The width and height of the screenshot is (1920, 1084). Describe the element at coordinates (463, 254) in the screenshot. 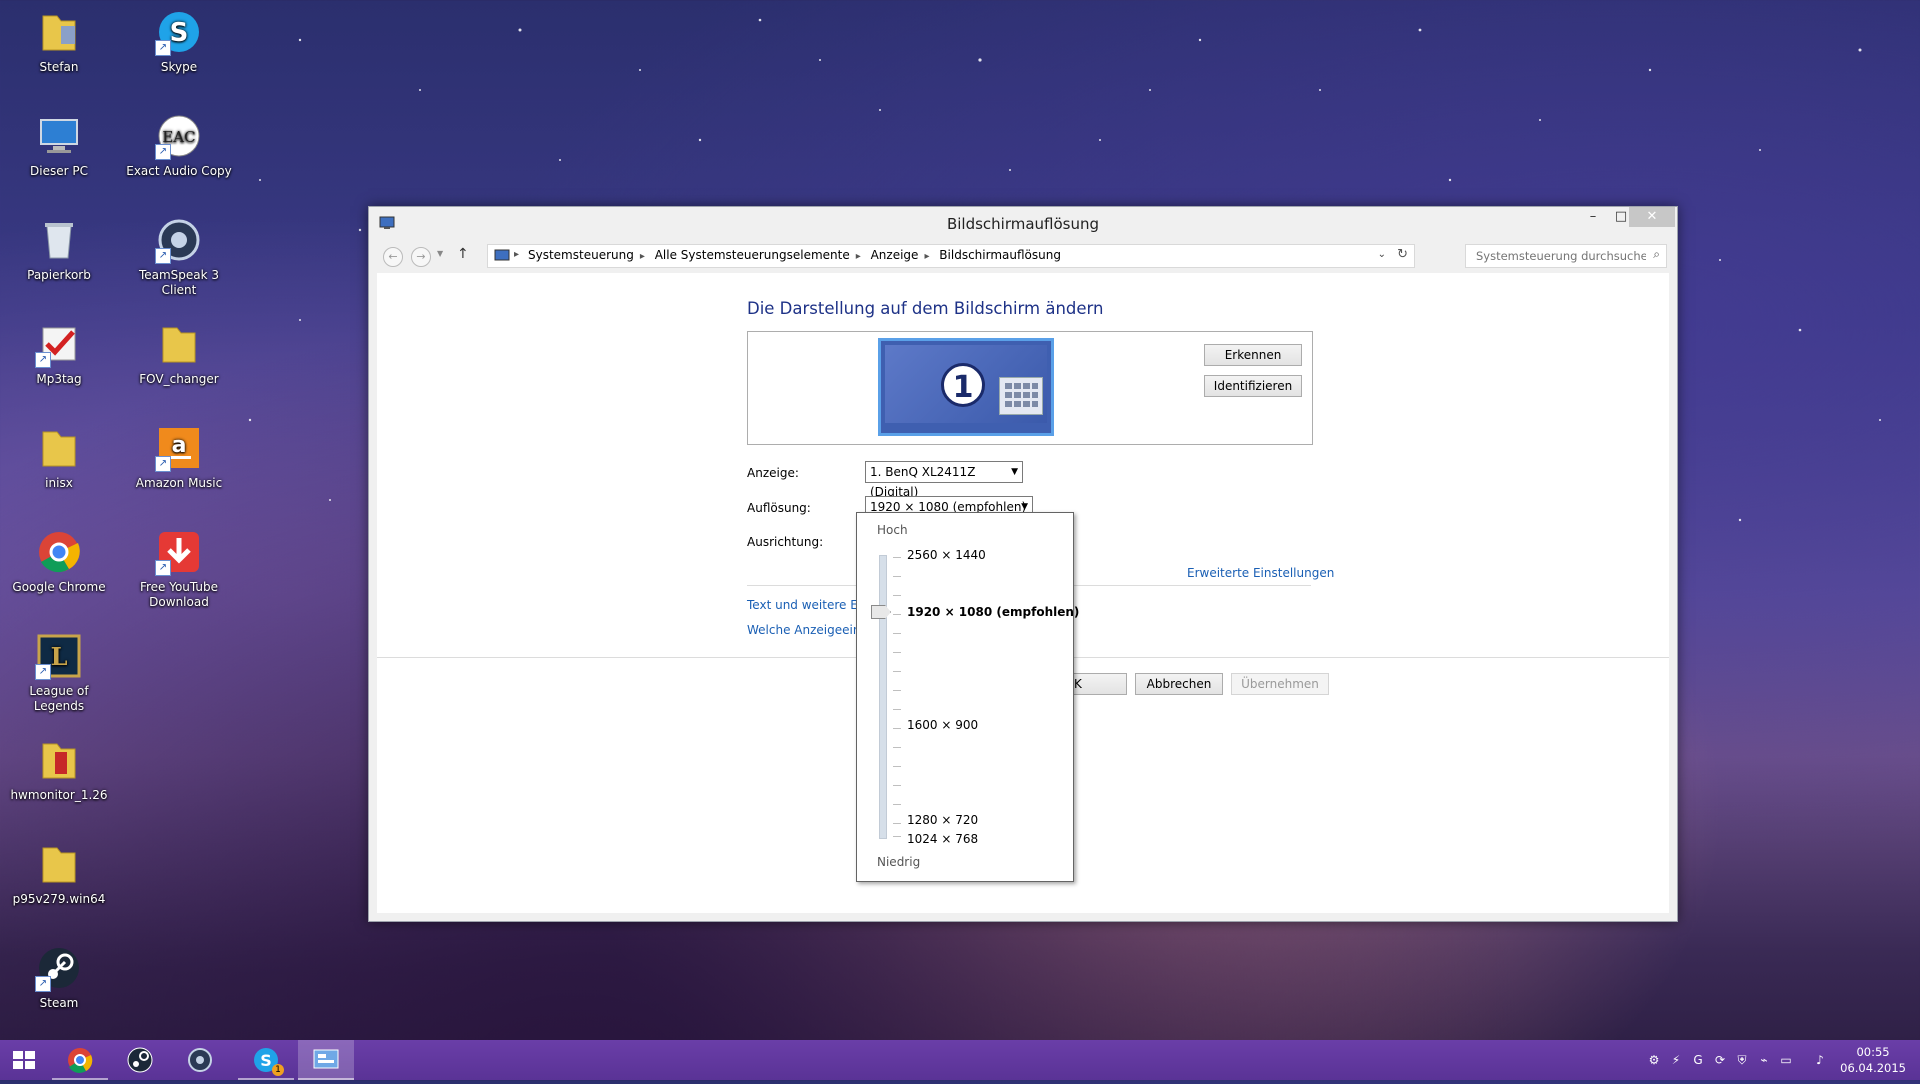

I see `up-button: ↑` at that location.